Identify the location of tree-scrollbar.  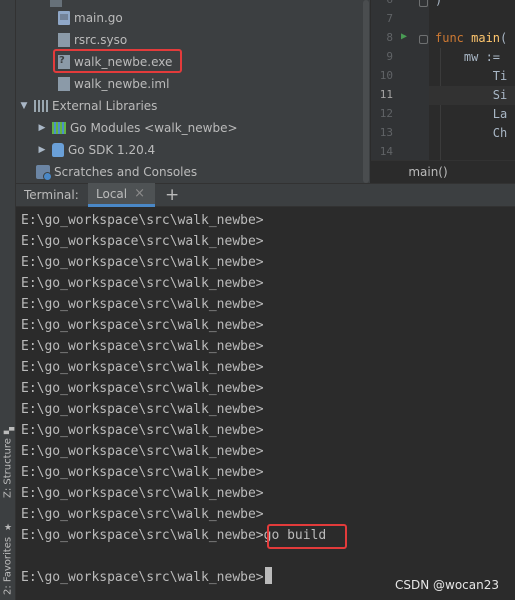
(366, 91).